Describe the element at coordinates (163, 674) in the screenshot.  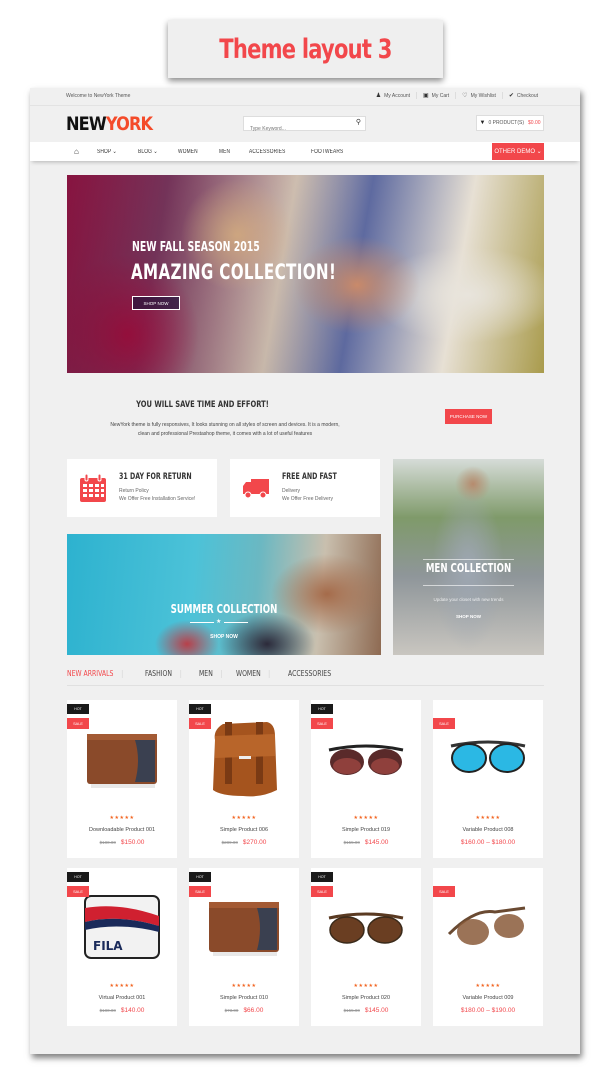
I see `tab-fashion: FASHION` at that location.